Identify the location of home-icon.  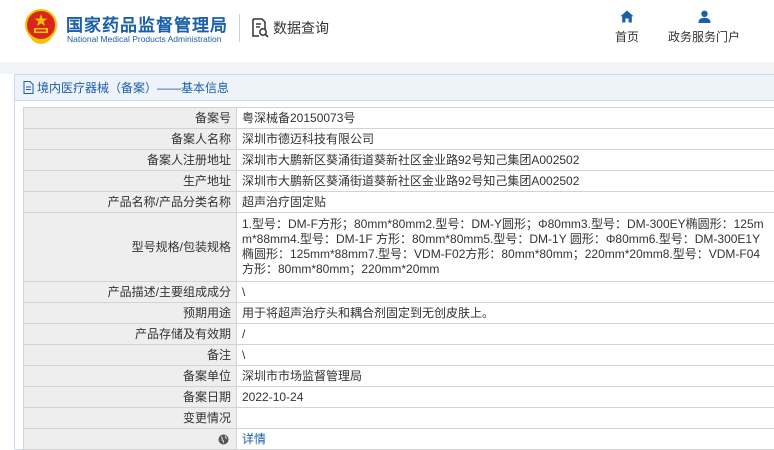
(627, 16).